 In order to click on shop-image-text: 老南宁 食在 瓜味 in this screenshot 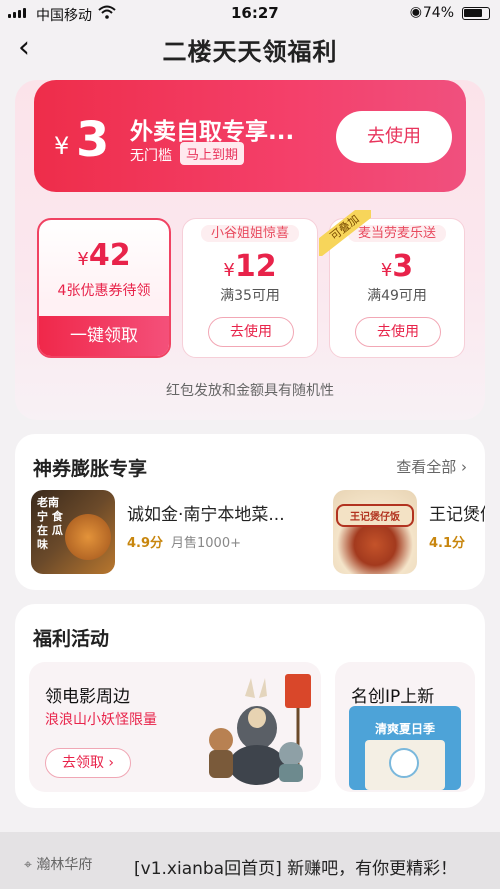, I will do `click(50, 523)`.